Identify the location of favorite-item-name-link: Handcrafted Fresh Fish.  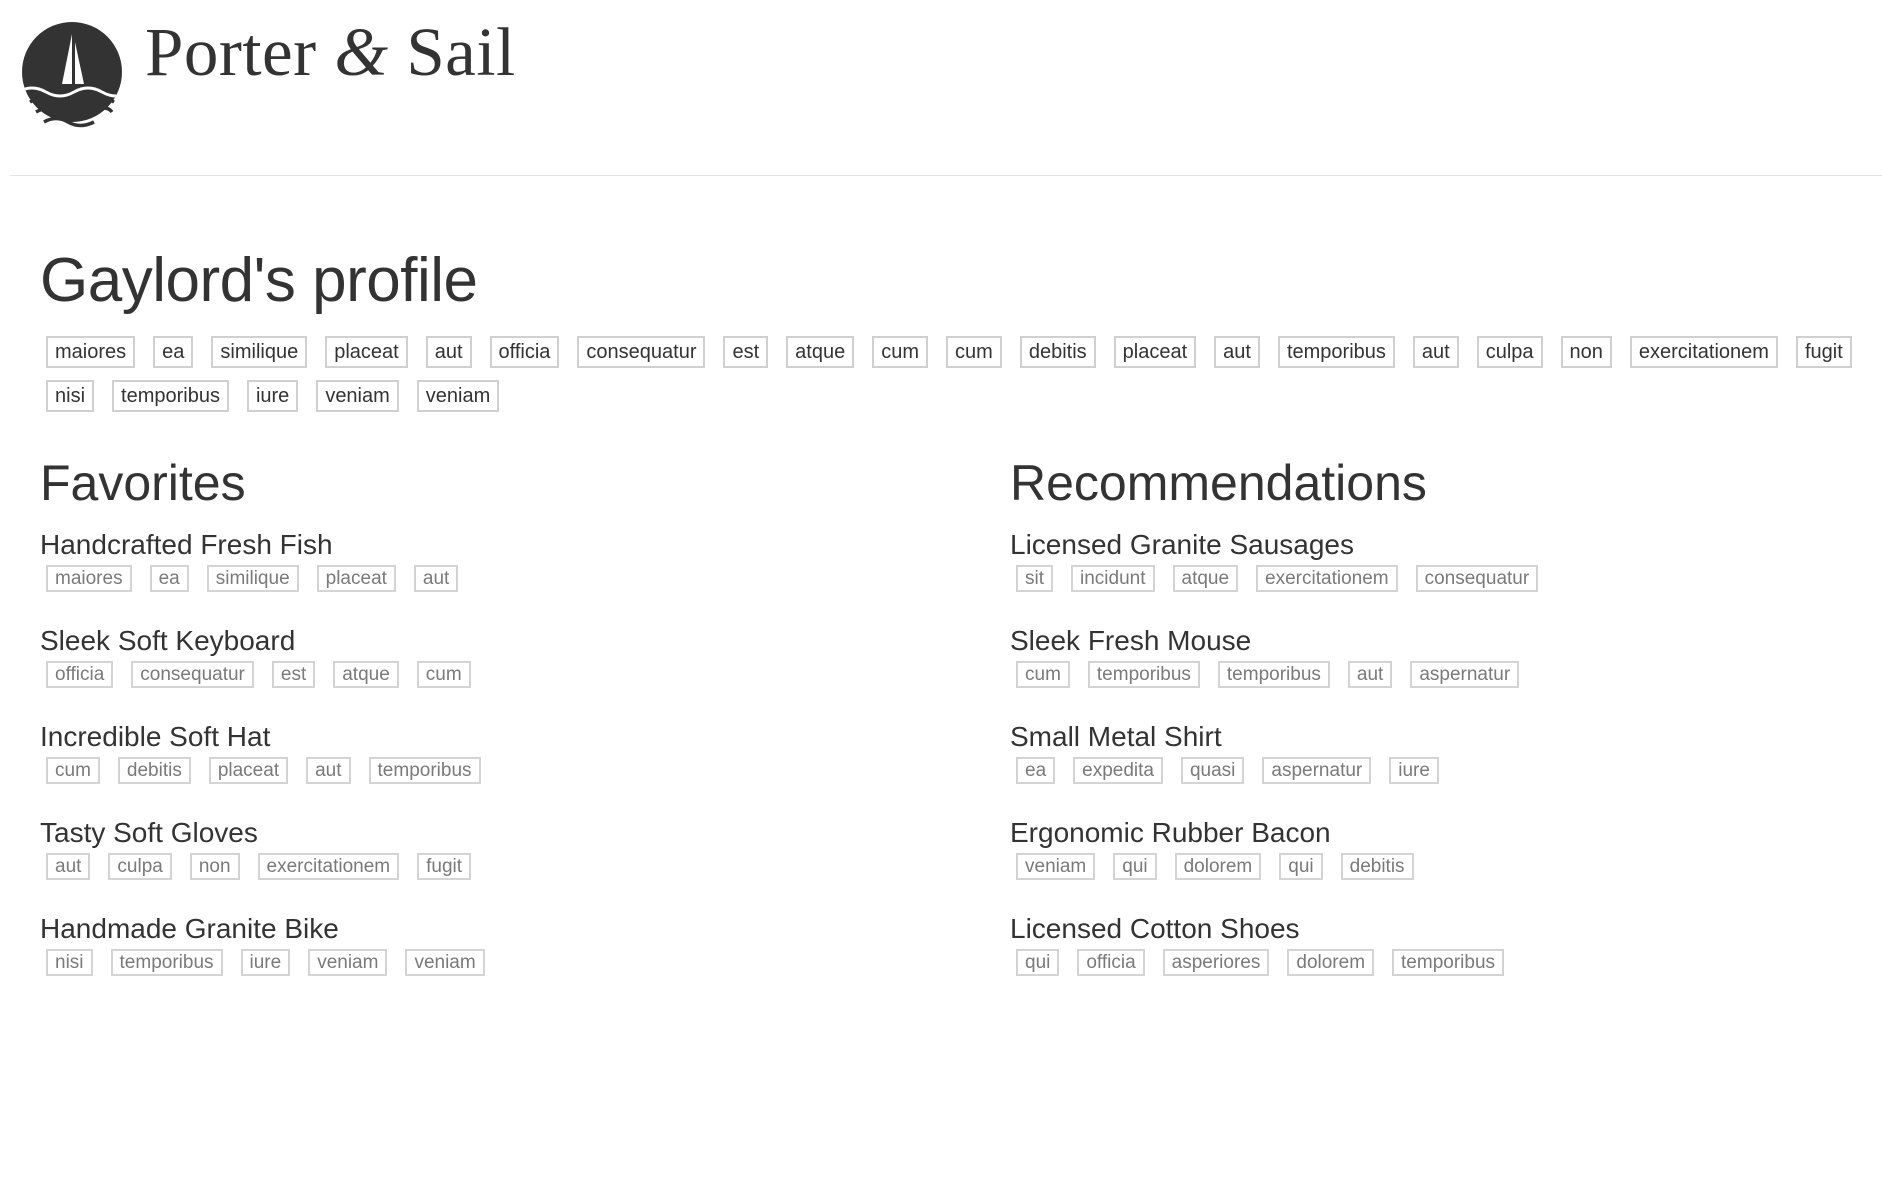
(500, 545).